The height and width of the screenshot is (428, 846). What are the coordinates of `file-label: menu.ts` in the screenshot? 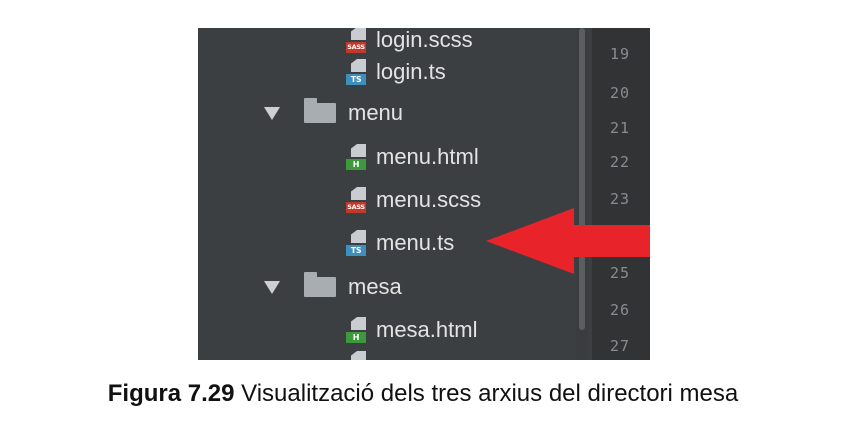 It's located at (415, 242).